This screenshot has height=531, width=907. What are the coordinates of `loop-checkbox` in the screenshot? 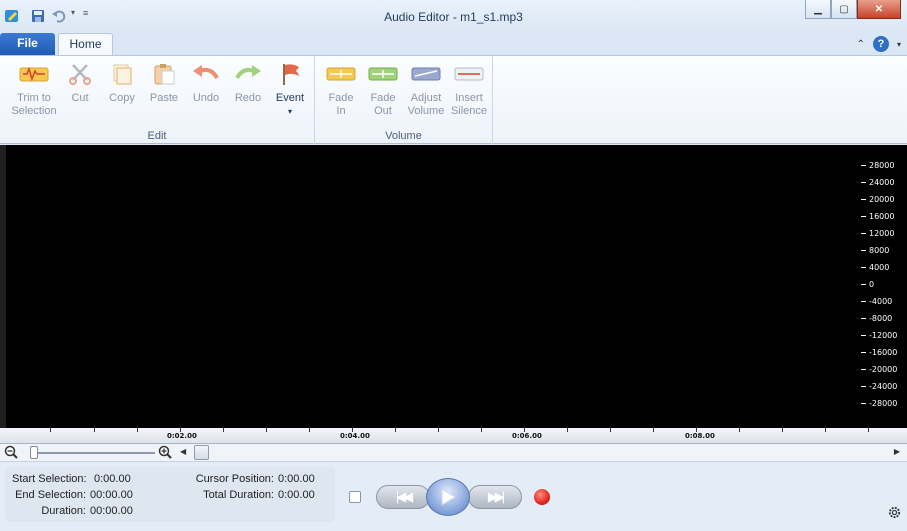 It's located at (355, 497).